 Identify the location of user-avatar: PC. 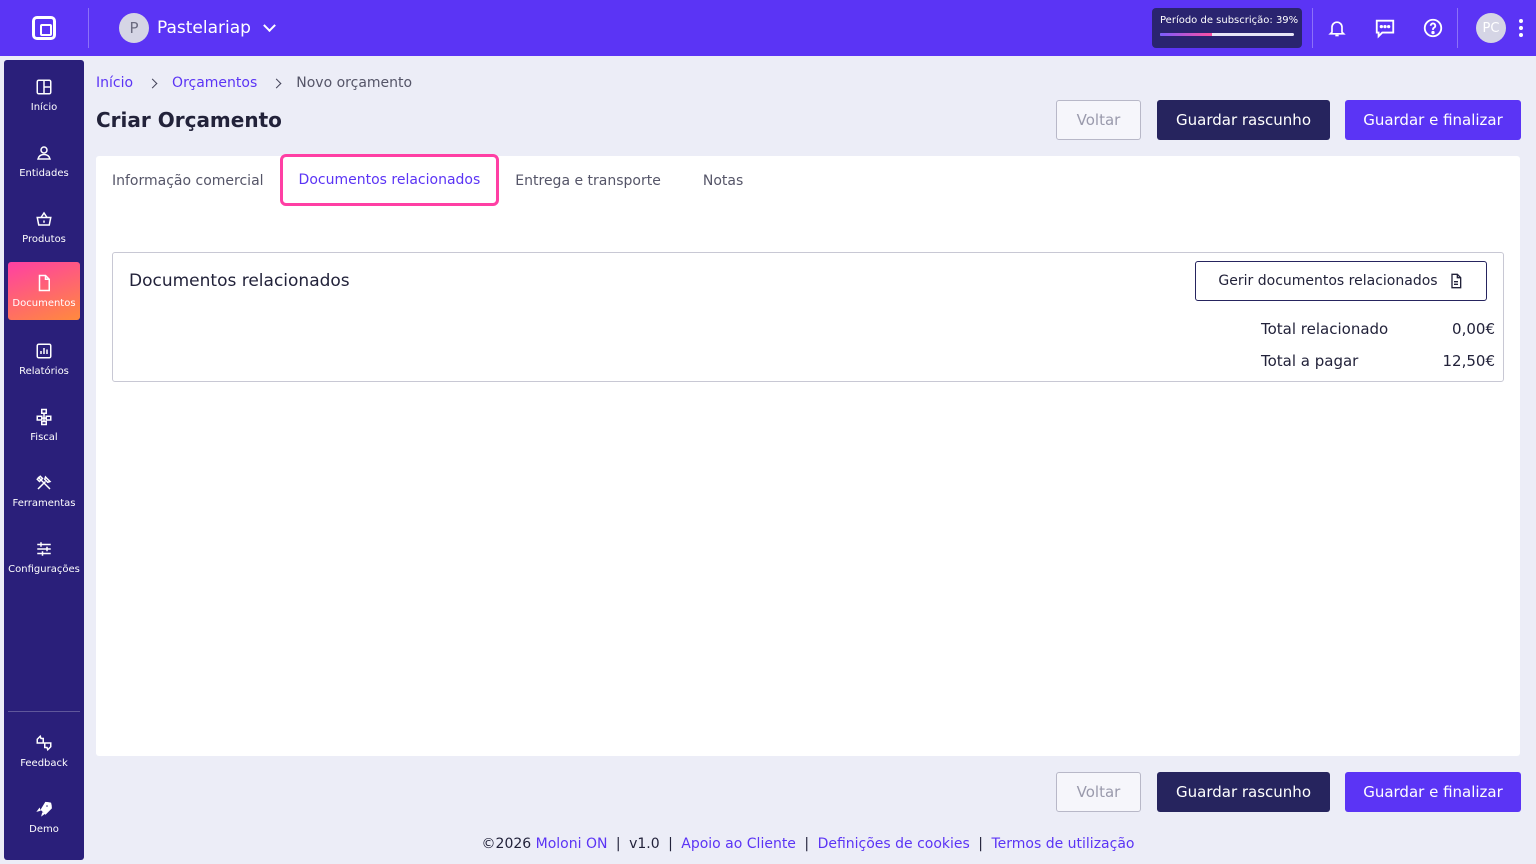
(1491, 28).